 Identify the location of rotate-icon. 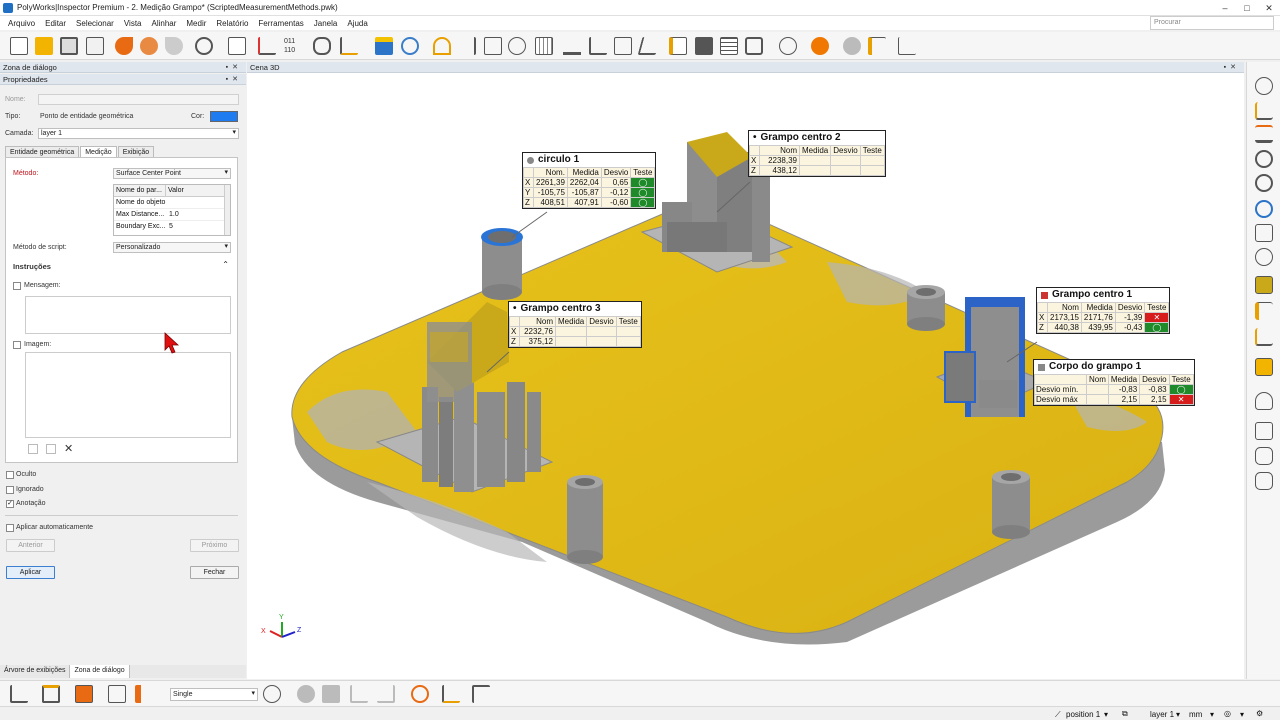
(1264, 134).